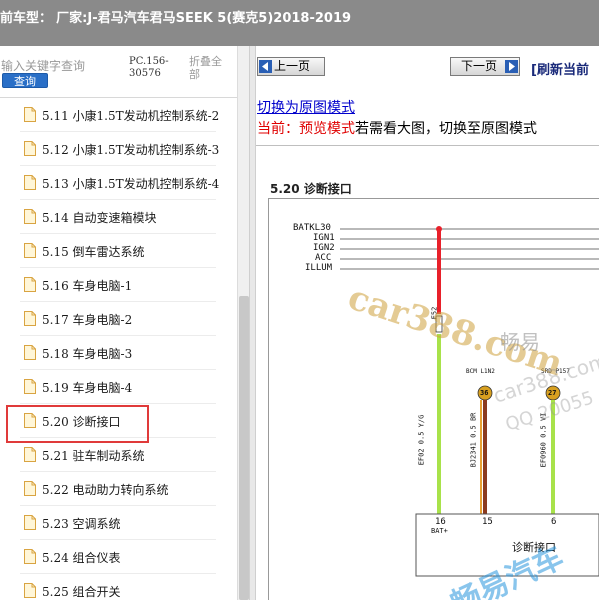 This screenshot has height=600, width=599. I want to click on selected-item-highlight, so click(77, 424).